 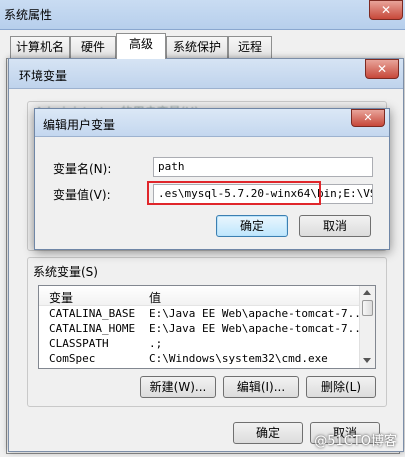 What do you see at coordinates (82, 169) in the screenshot?
I see `variable-name-label: 变量名(N):` at bounding box center [82, 169].